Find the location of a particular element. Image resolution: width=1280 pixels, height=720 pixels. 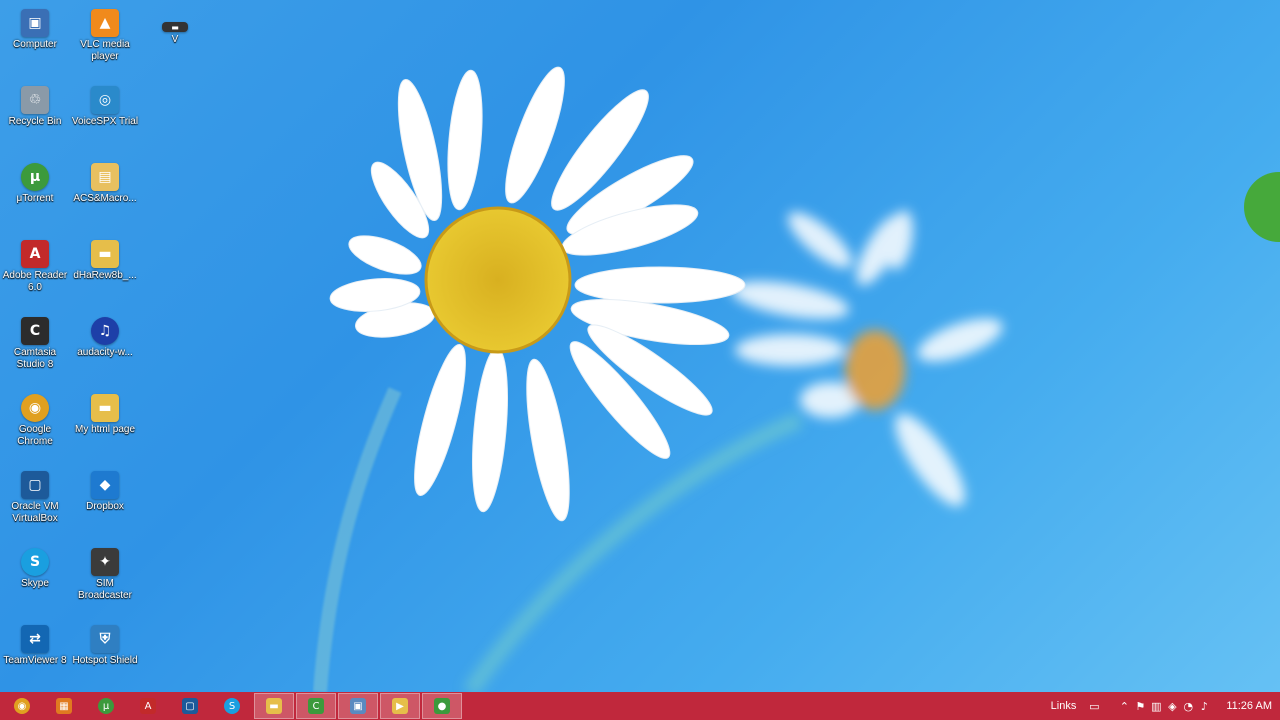

network-icon: ▥ is located at coordinates (1156, 706).